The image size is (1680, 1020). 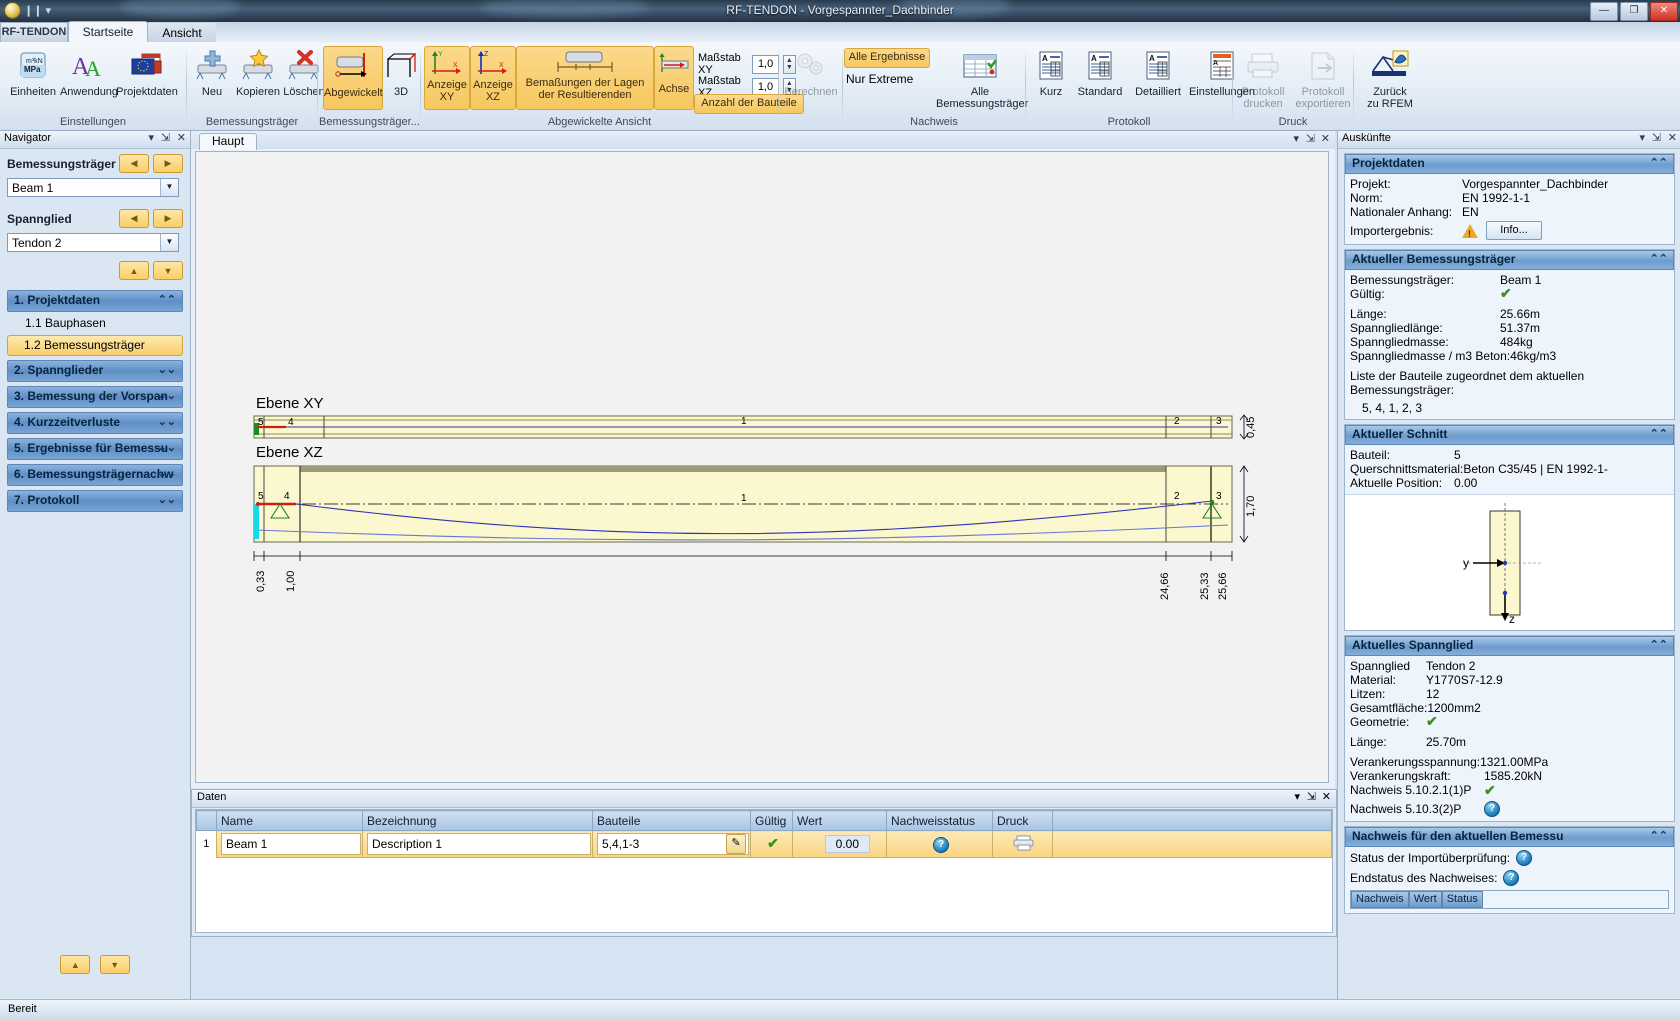 I want to click on cell-druck, so click(x=1022, y=844).